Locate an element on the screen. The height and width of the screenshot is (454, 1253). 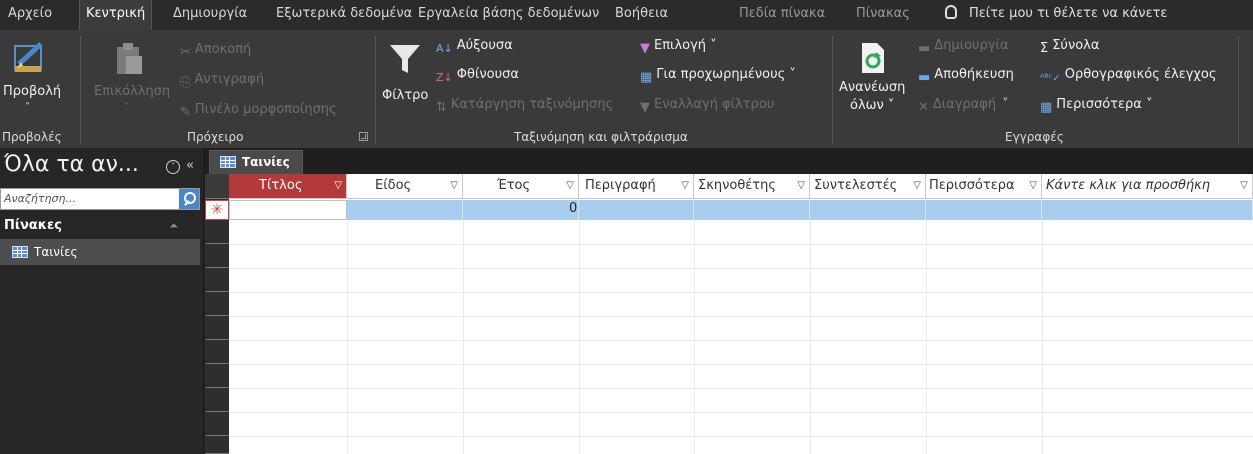
more-records-button: ▦ Περισσότερα ˅ is located at coordinates (1096, 106).